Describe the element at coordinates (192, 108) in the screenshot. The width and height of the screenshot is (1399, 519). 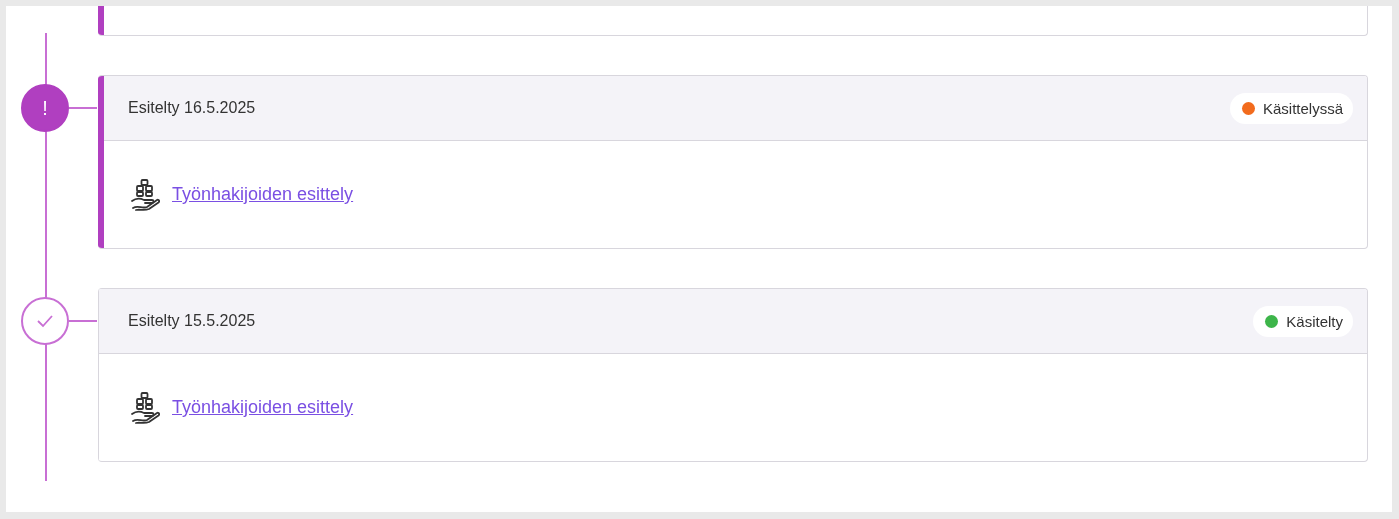
I see `card-title: Esitelty 16.5.2025` at that location.